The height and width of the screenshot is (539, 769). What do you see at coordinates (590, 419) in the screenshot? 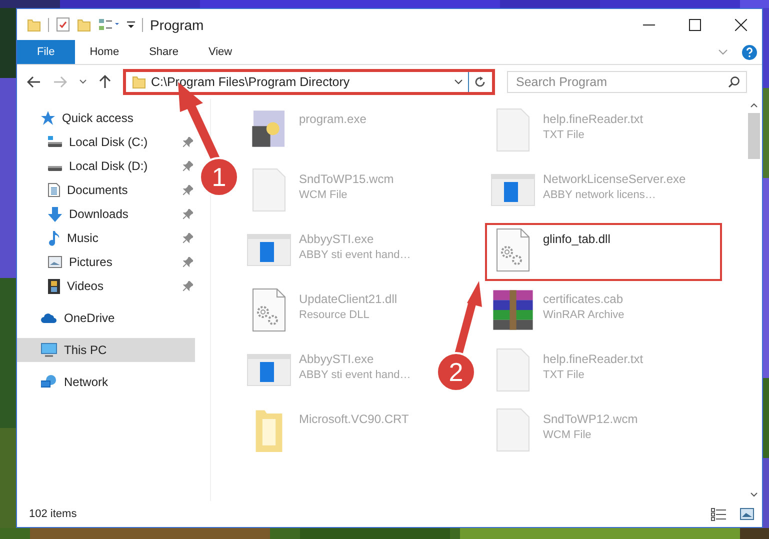
I see `file-name: SndToWP12.wcm` at bounding box center [590, 419].